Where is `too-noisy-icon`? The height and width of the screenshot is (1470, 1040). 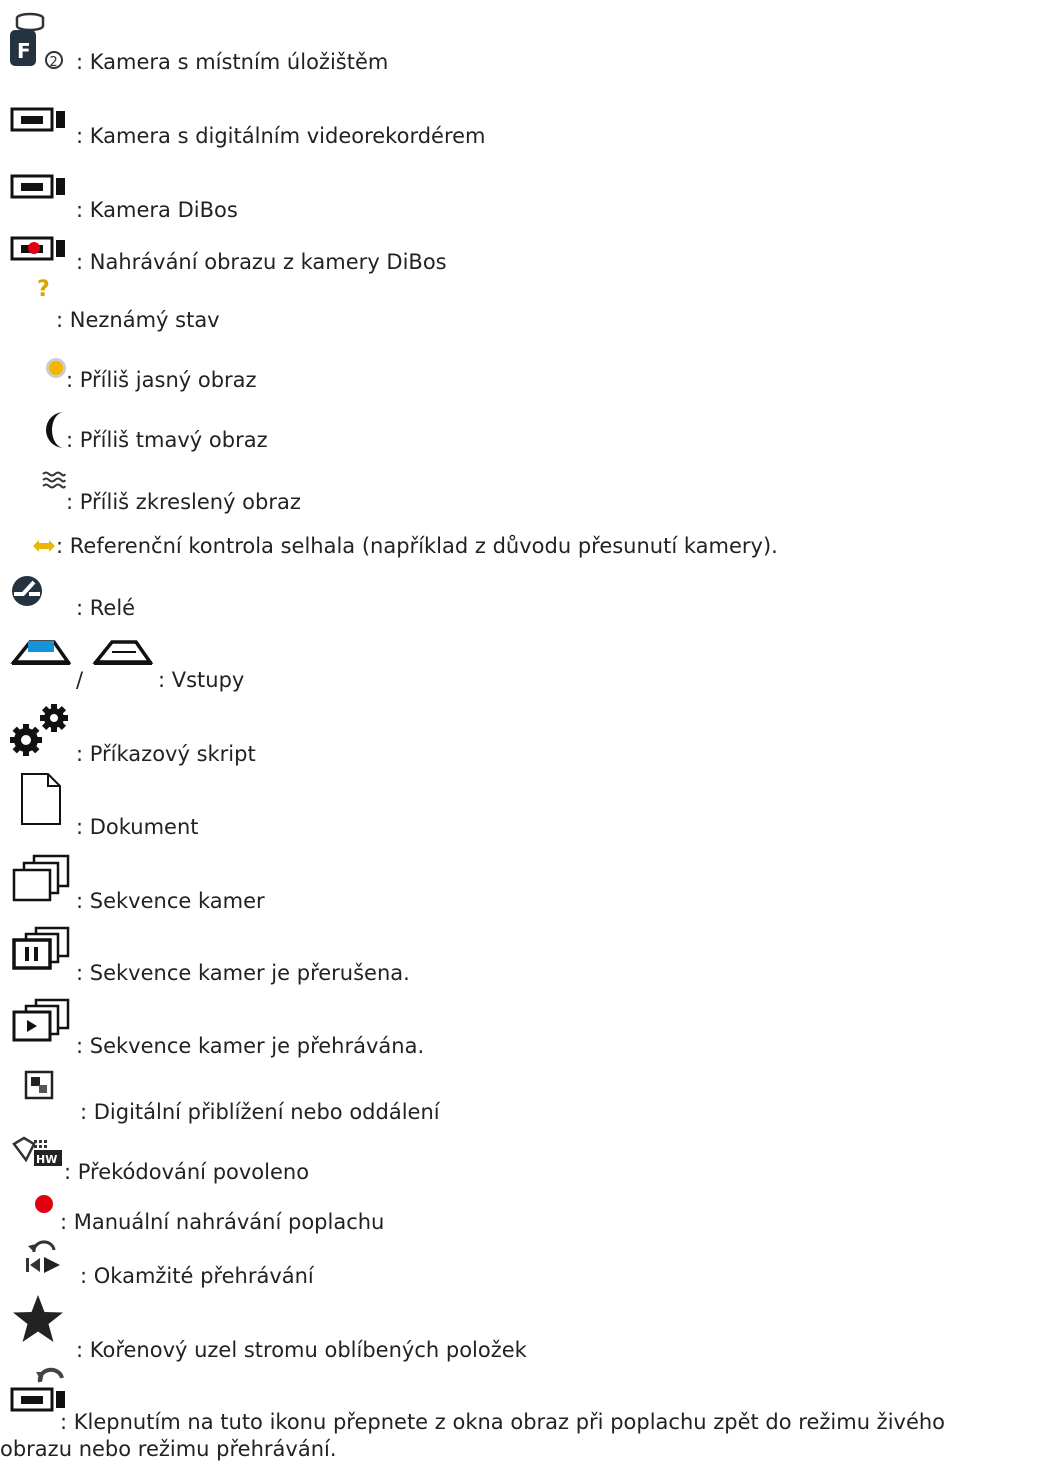 too-noisy-icon is located at coordinates (54, 480).